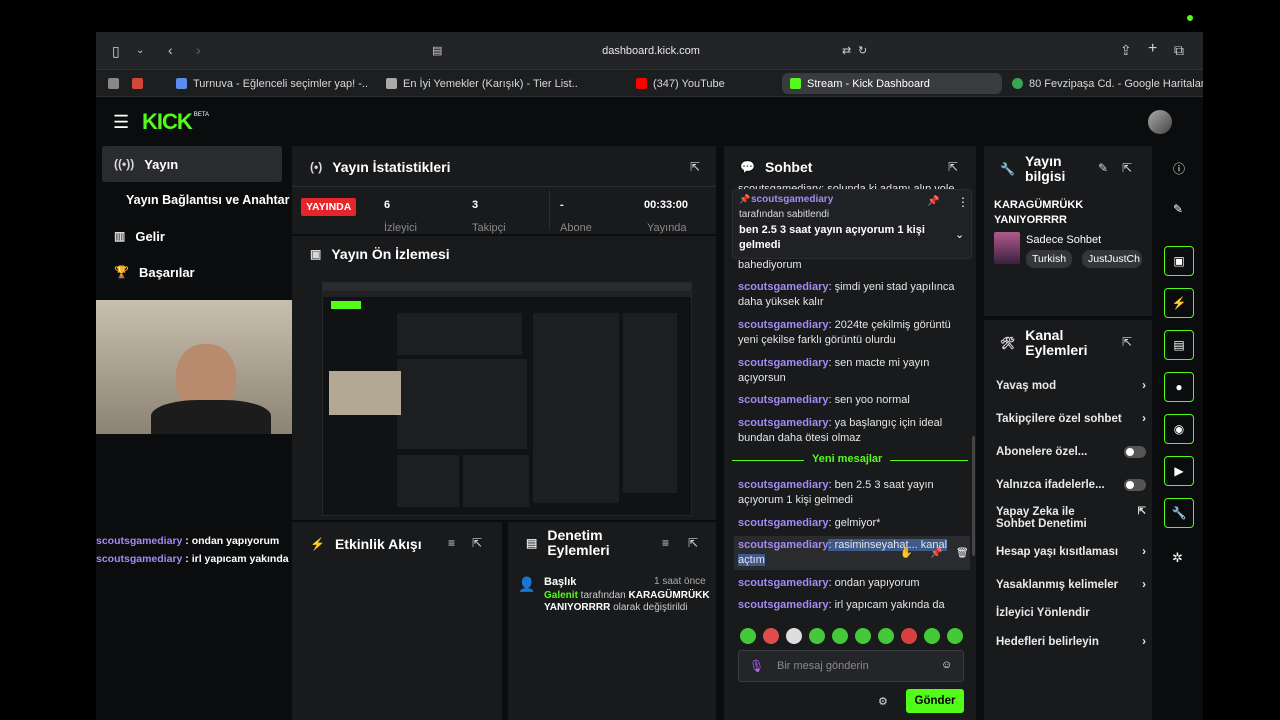 Image resolution: width=1280 pixels, height=720 pixels. Describe the element at coordinates (1160, 122) in the screenshot. I see `avatar` at that location.